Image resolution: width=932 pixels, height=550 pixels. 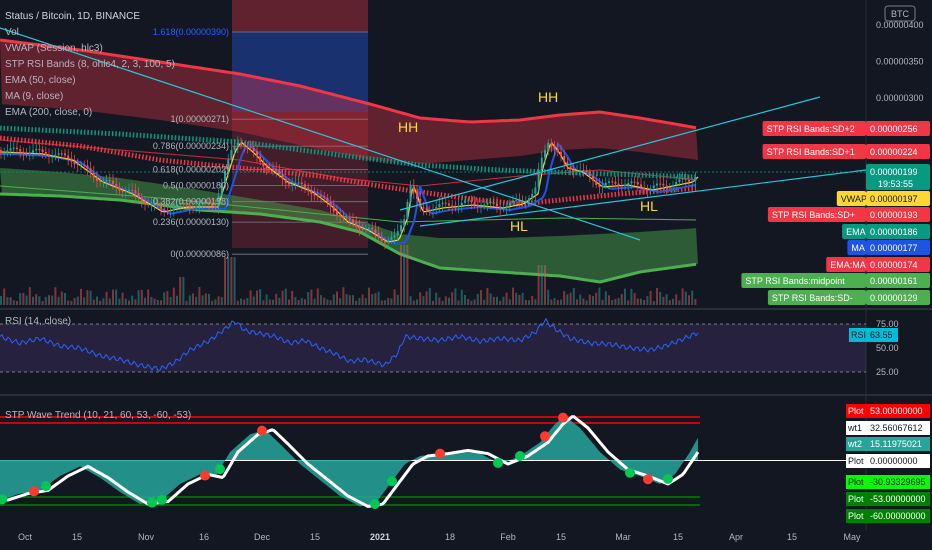 What do you see at coordinates (12, 32) in the screenshot?
I see `indicator-legend-item: Vol` at bounding box center [12, 32].